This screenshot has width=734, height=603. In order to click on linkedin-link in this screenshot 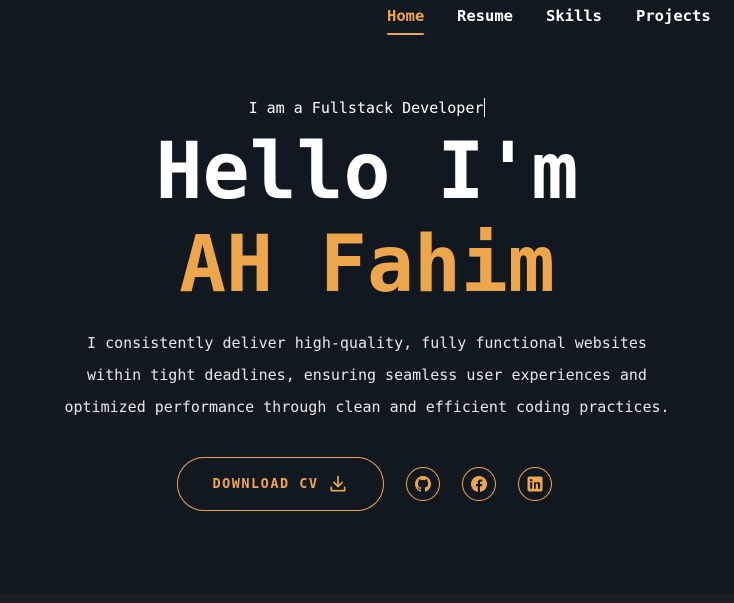, I will do `click(535, 484)`.